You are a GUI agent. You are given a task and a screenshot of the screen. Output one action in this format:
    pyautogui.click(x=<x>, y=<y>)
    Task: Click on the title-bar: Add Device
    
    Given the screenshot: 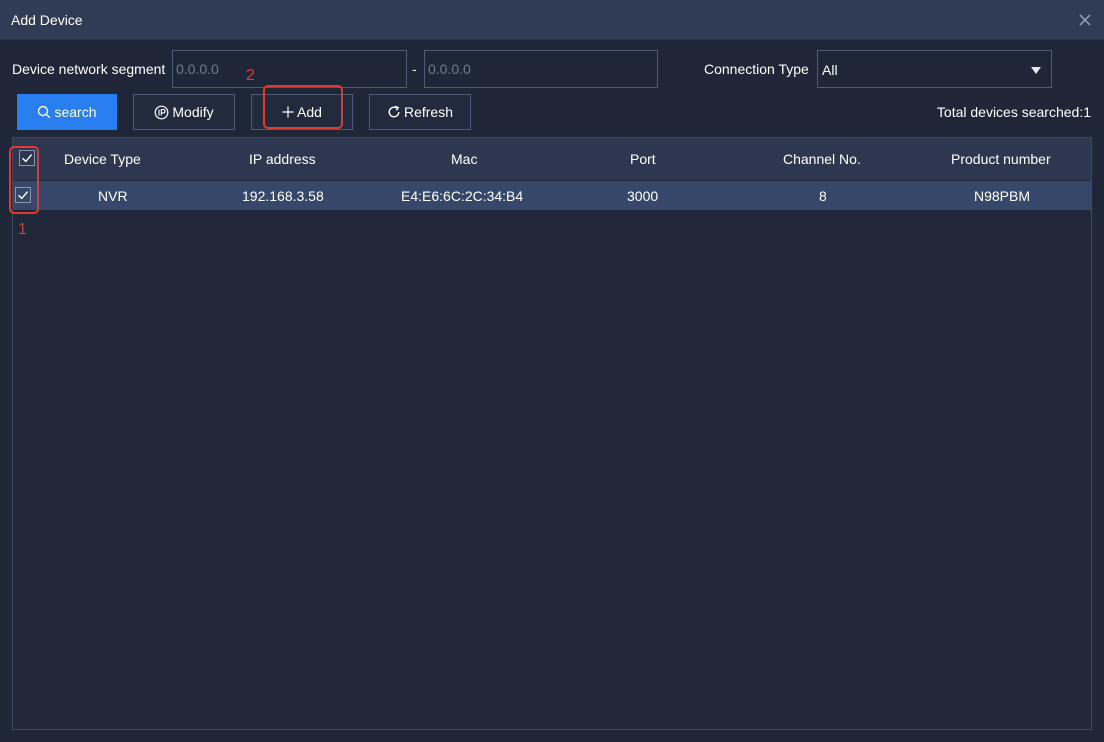 What is the action you would take?
    pyautogui.click(x=552, y=20)
    